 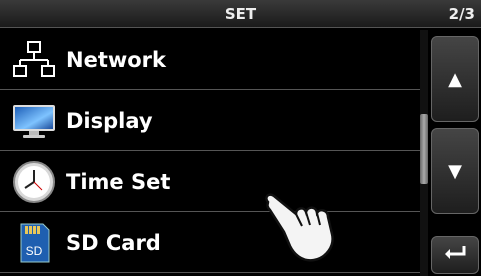 I want to click on page-indicator: 2/3, so click(x=461, y=14).